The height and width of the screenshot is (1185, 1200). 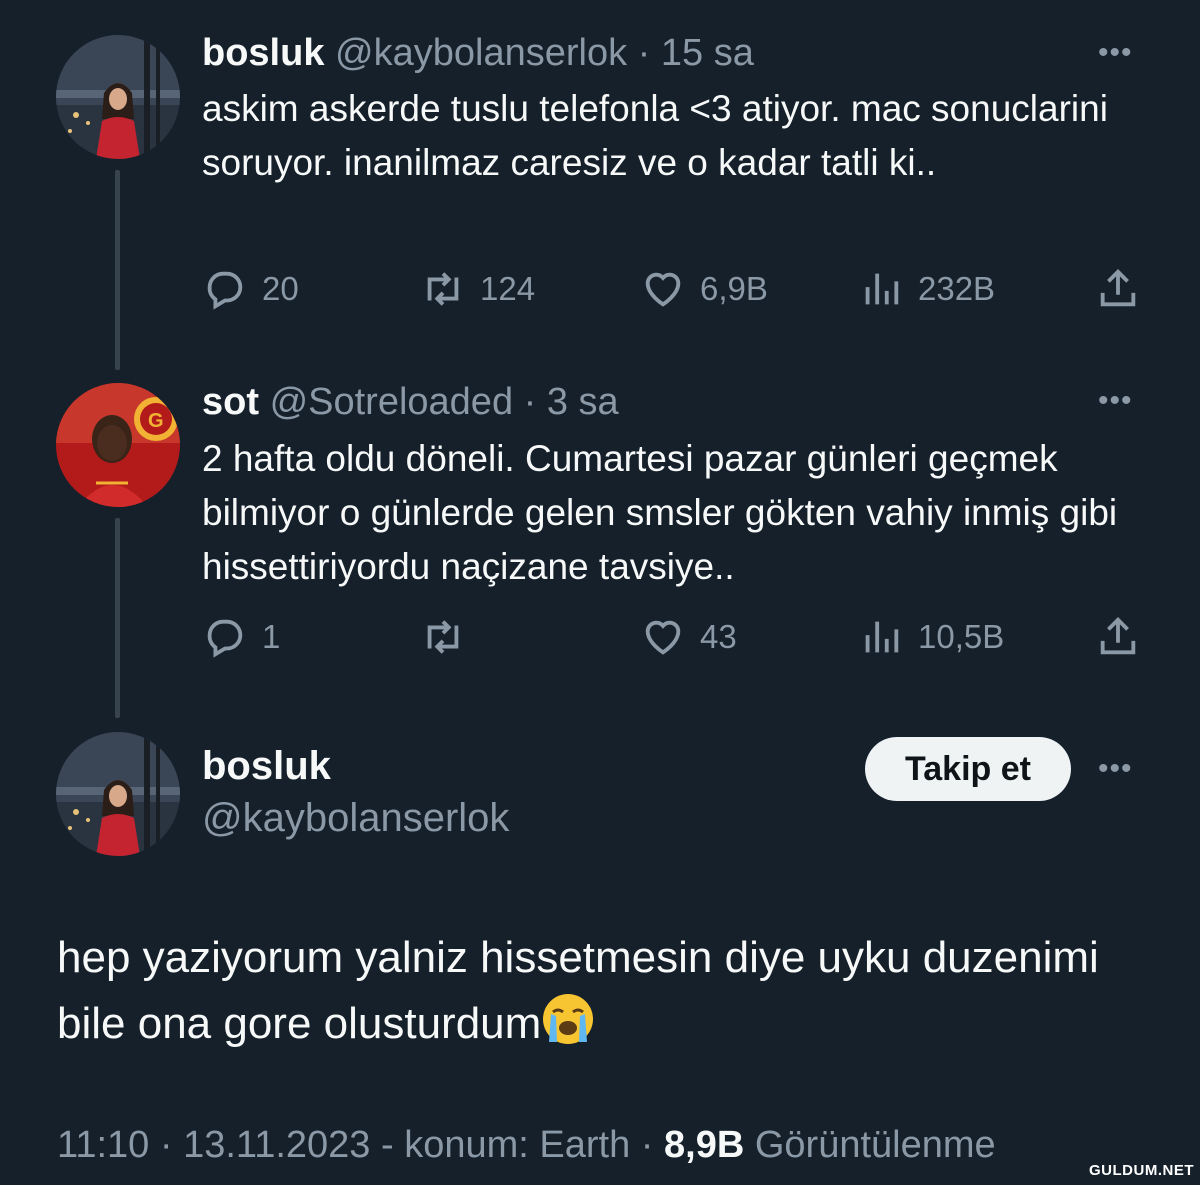 I want to click on tweet-time: 11:10, so click(x=103, y=1145).